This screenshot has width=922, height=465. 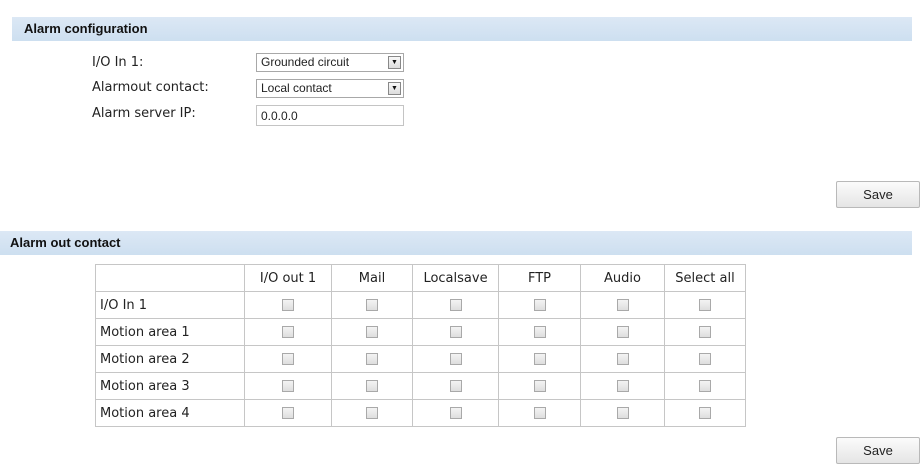 I want to click on table-row: Motion area 1, so click(x=420, y=332).